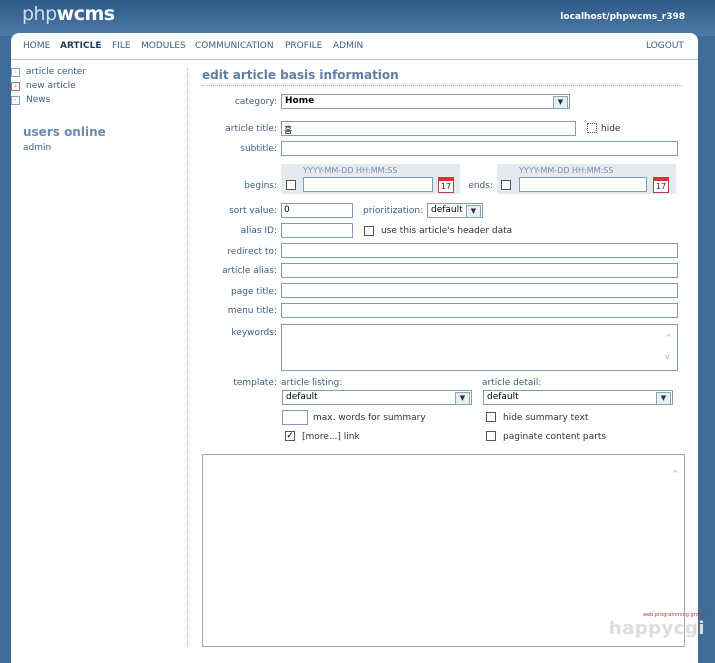 The height and width of the screenshot is (663, 715). What do you see at coordinates (393, 211) in the screenshot?
I see `prioritization-label: prioritization:` at bounding box center [393, 211].